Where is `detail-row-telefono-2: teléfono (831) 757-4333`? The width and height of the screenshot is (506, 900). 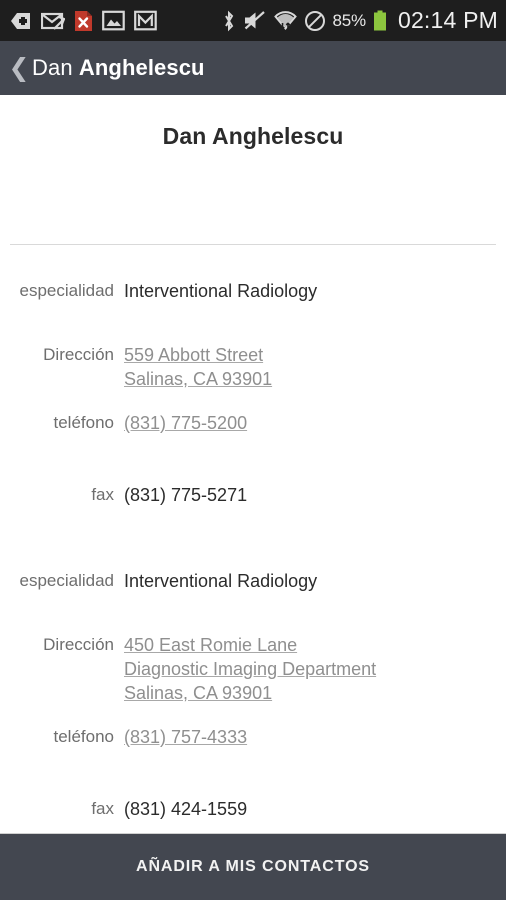
detail-row-telefono-2: teléfono (831) 757-4333 is located at coordinates (253, 749).